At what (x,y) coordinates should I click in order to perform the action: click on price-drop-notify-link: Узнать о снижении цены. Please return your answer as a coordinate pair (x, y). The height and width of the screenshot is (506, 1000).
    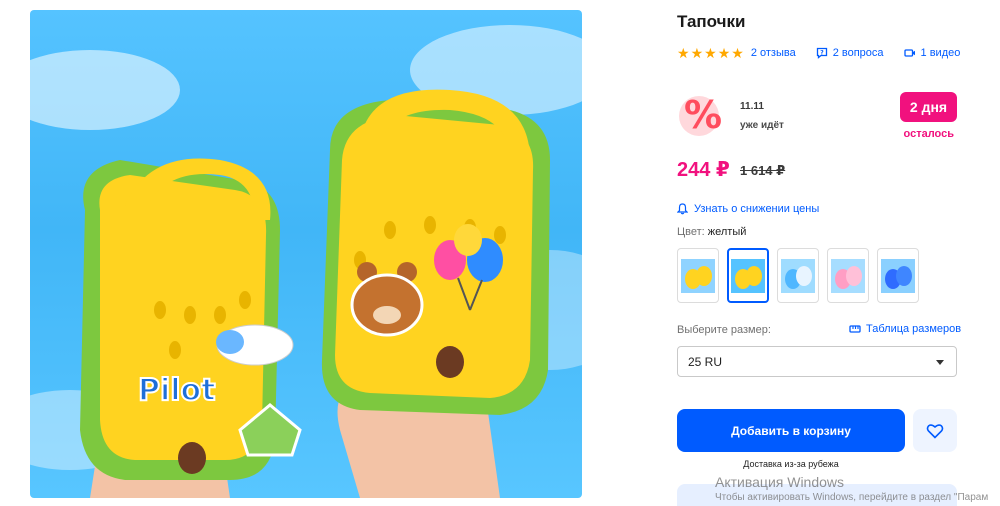
    Looking at the image, I should click on (748, 209).